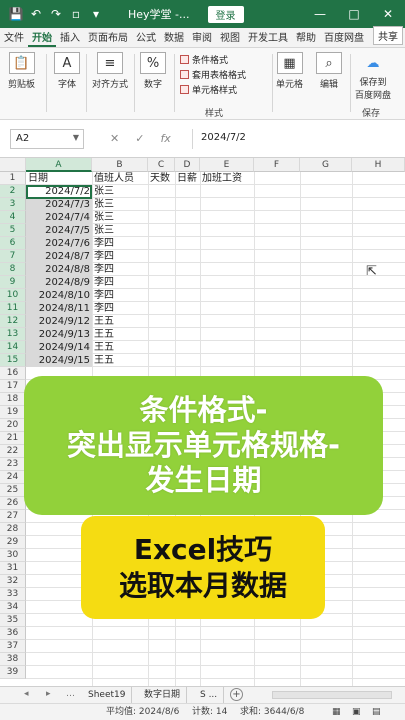 This screenshot has height=720, width=405. What do you see at coordinates (59, 243) in the screenshot?
I see `date-cell: 2024/7/6` at bounding box center [59, 243].